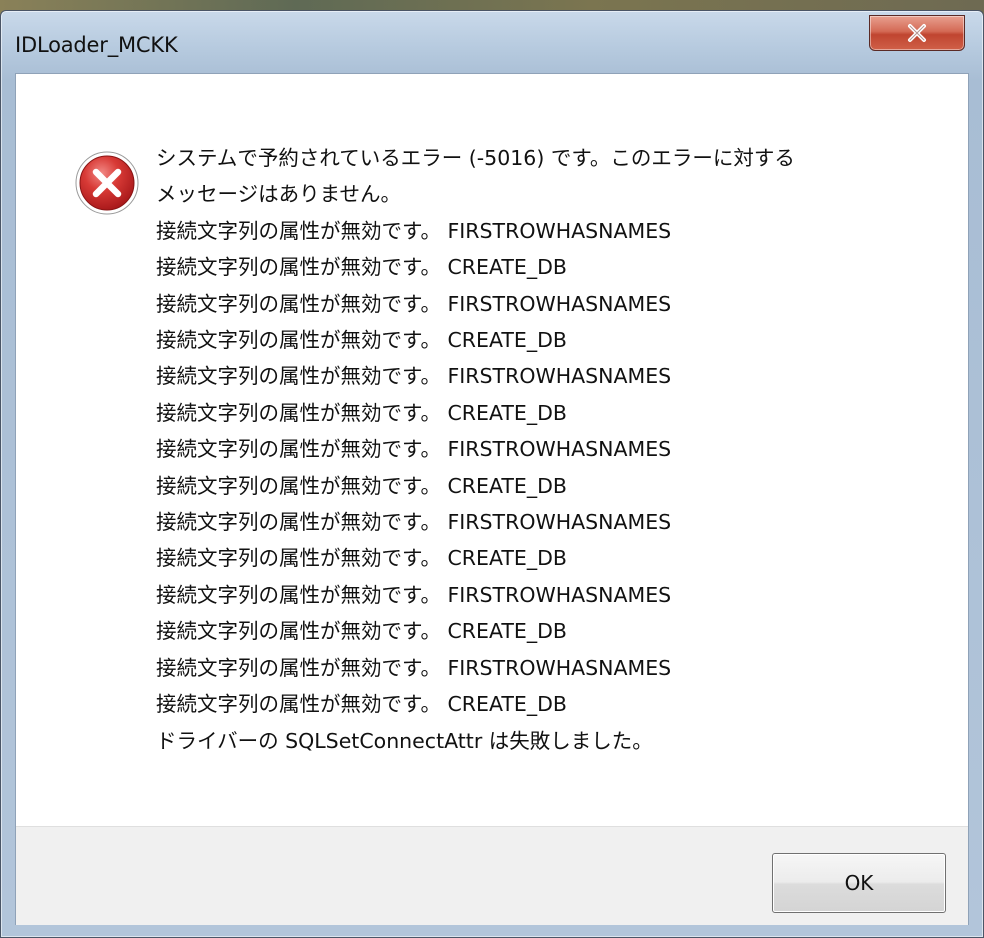 The width and height of the screenshot is (984, 938). I want to click on close-icon, so click(917, 33).